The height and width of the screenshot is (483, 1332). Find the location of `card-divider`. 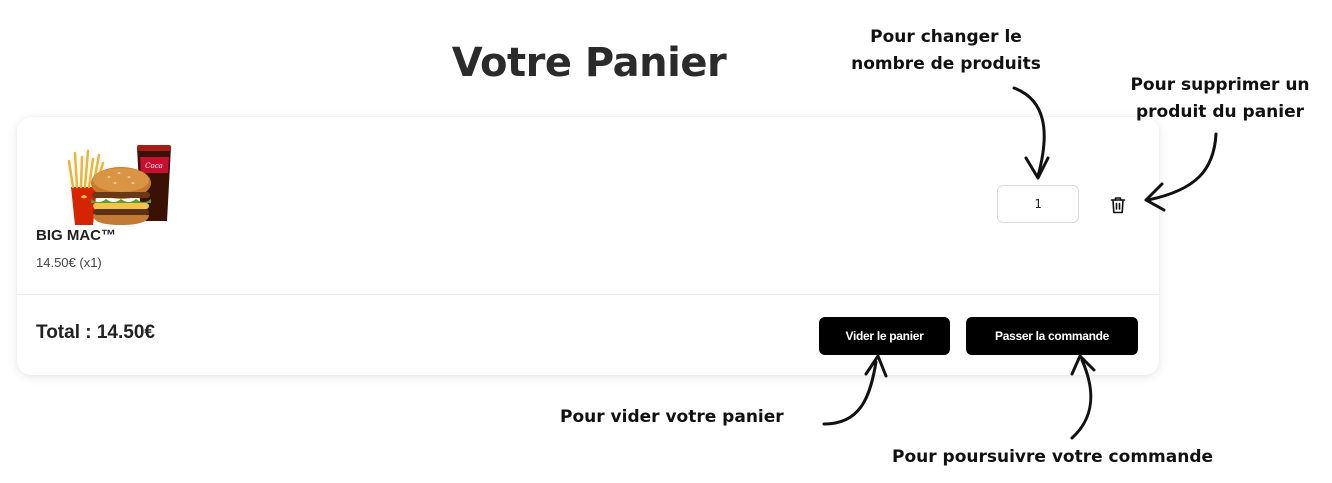

card-divider is located at coordinates (588, 294).